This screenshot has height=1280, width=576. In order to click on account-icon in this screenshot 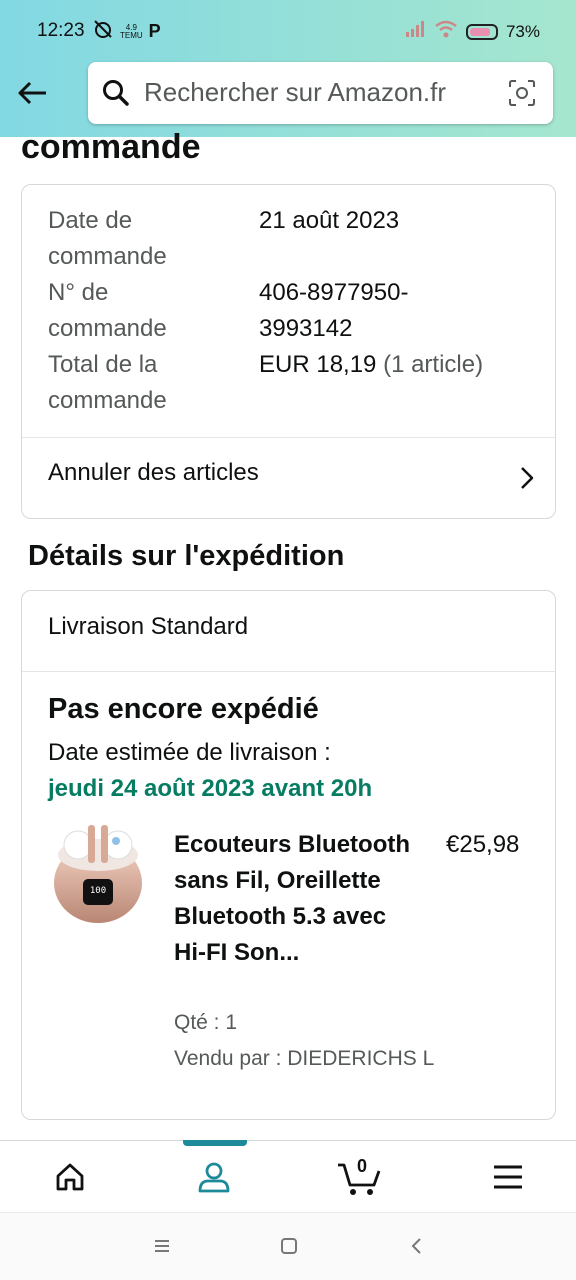, I will do `click(214, 1177)`.